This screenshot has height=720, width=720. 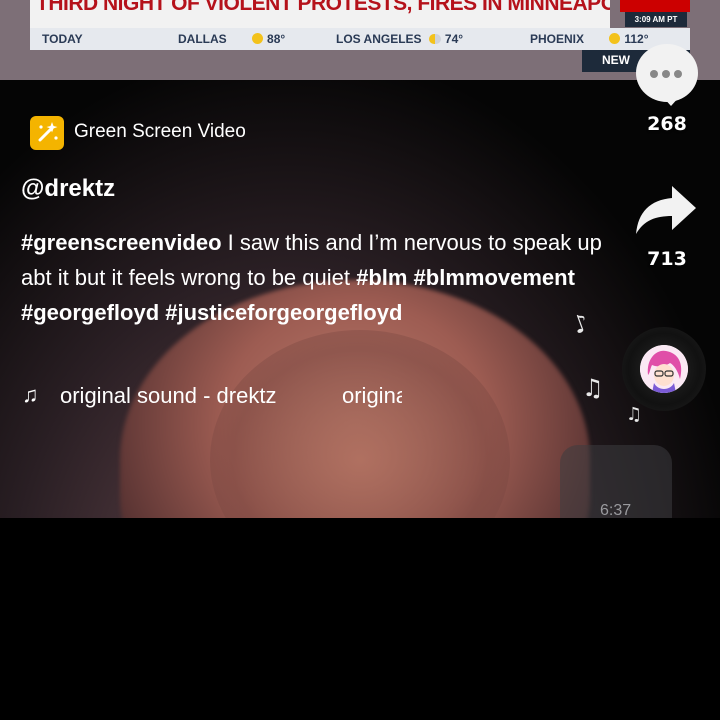 I want to click on news-logo, so click(x=655, y=6).